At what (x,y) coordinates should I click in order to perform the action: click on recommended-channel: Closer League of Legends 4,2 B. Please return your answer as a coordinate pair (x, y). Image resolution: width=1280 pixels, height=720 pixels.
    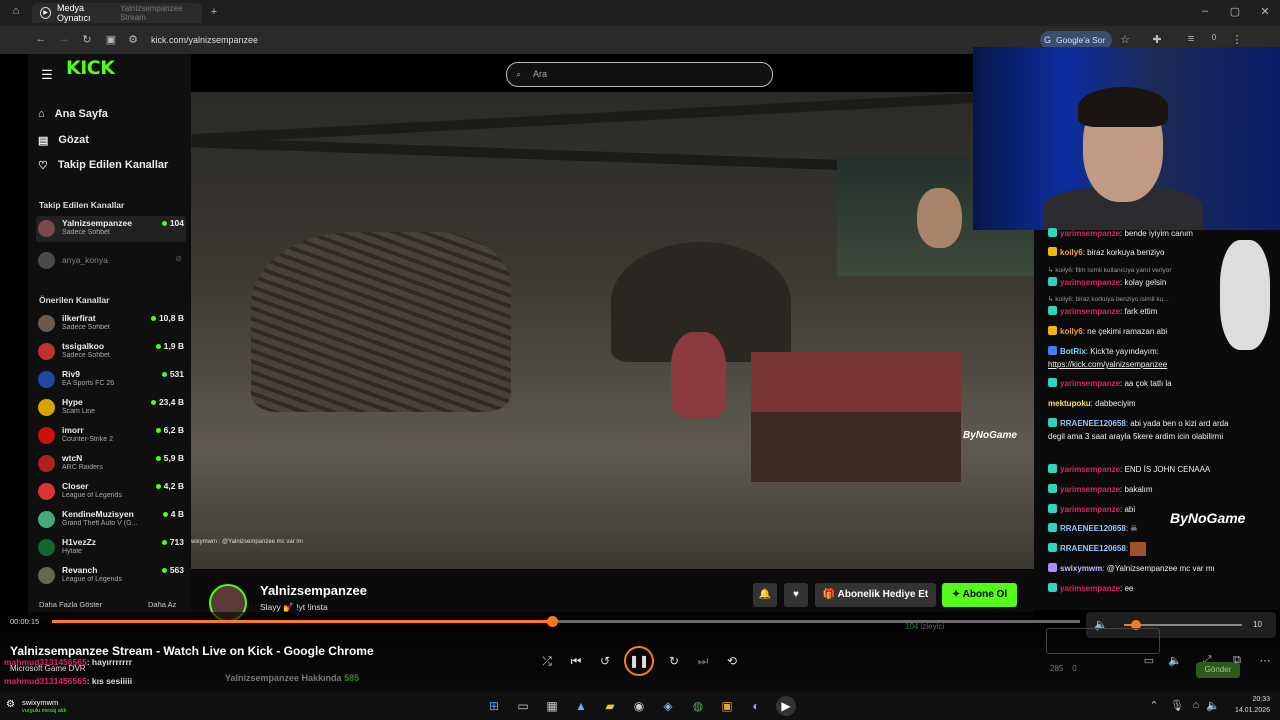
    Looking at the image, I should click on (111, 492).